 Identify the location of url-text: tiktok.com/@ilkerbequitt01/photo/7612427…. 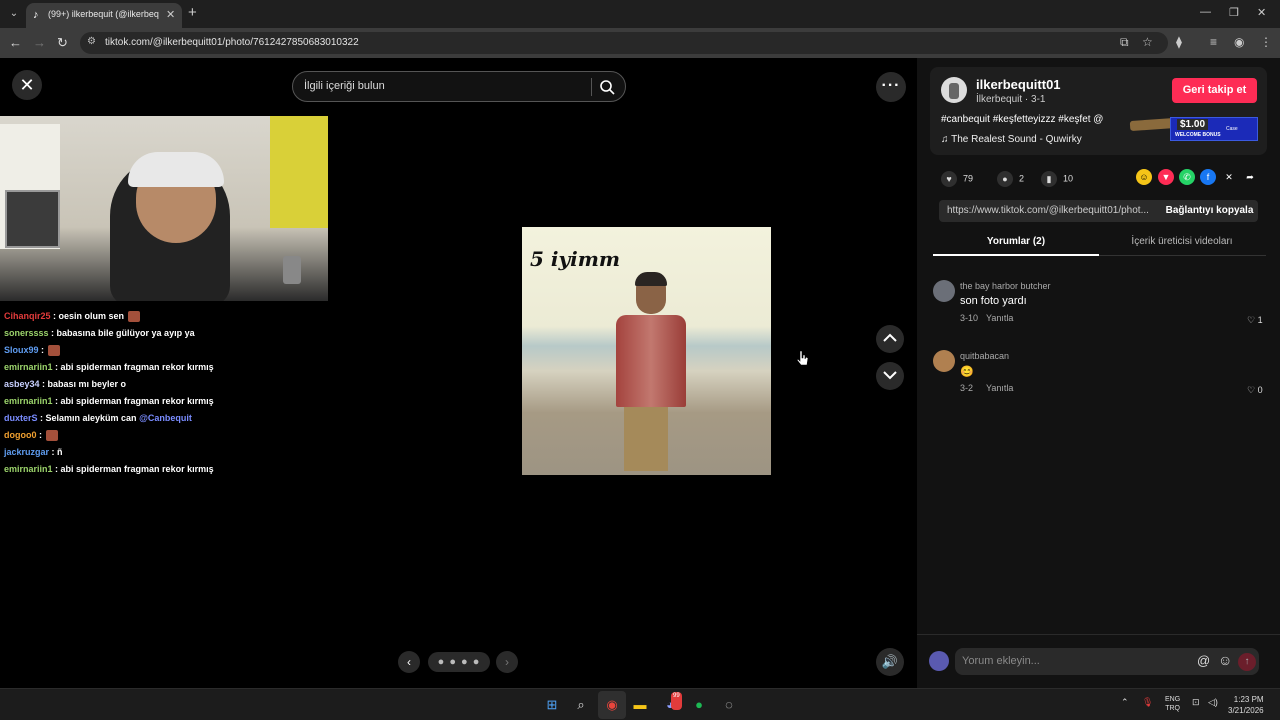
(232, 42).